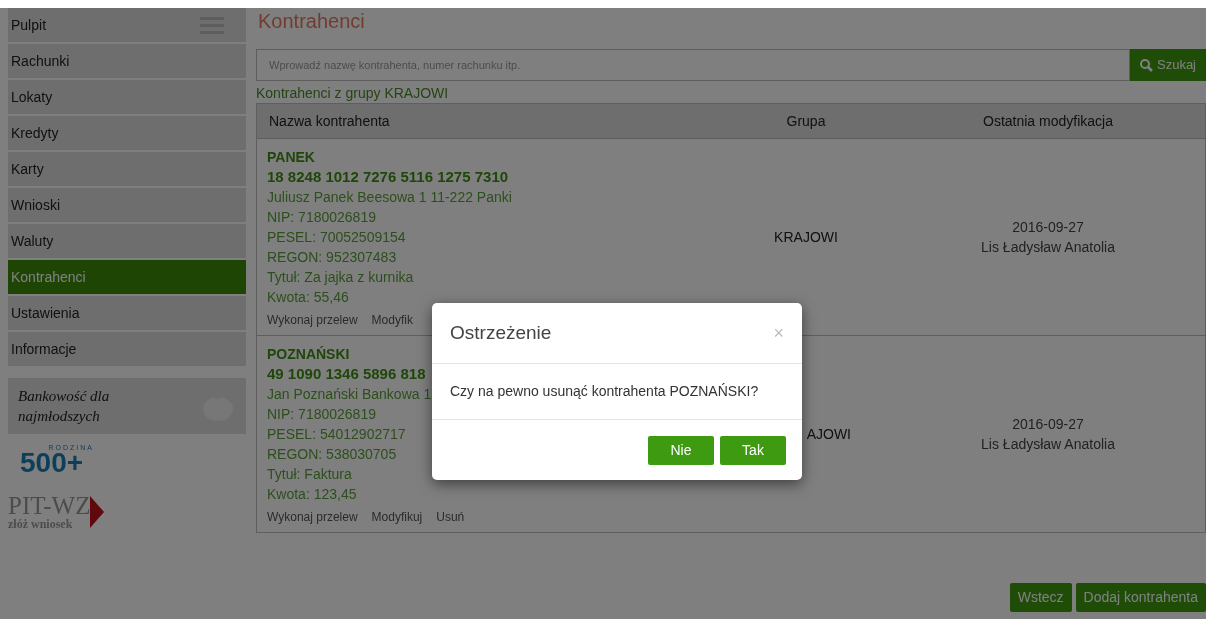 This screenshot has height=619, width=1206. What do you see at coordinates (127, 241) in the screenshot?
I see `sidebar-item: Waluty` at bounding box center [127, 241].